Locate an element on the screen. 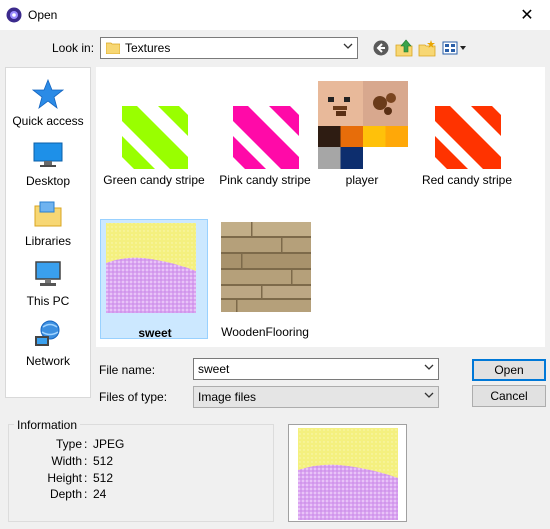 This screenshot has height=529, width=550. file-name-input: sweet is located at coordinates (316, 369).